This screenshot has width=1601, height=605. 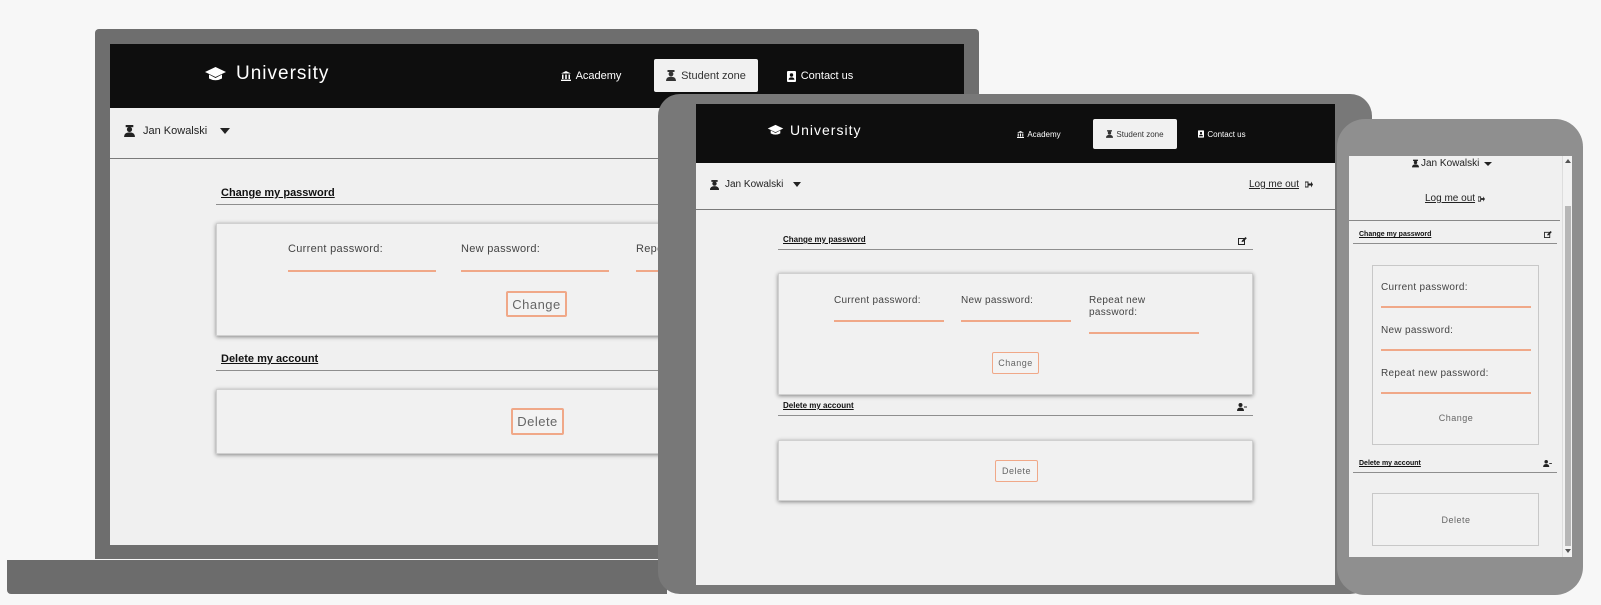 What do you see at coordinates (1568, 376) in the screenshot?
I see `scrollbar-thumb` at bounding box center [1568, 376].